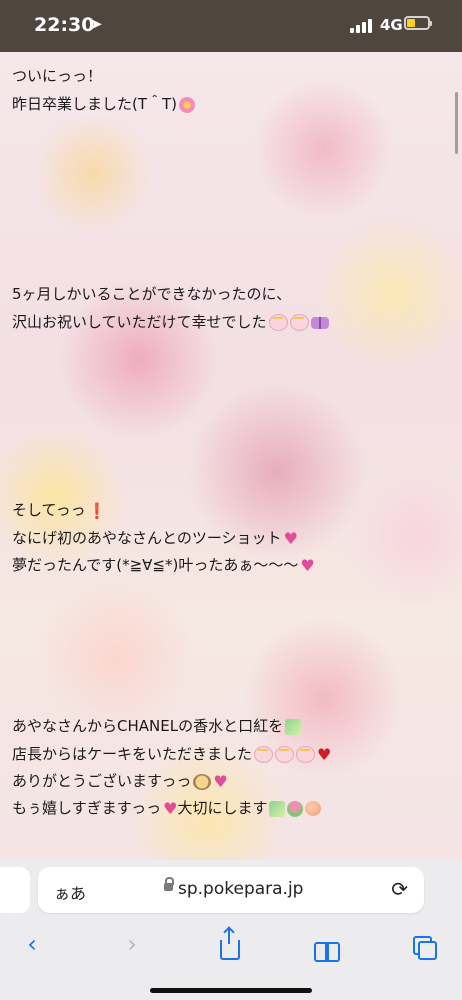 The image size is (462, 1000). What do you see at coordinates (169, 884) in the screenshot?
I see `lock-icon` at bounding box center [169, 884].